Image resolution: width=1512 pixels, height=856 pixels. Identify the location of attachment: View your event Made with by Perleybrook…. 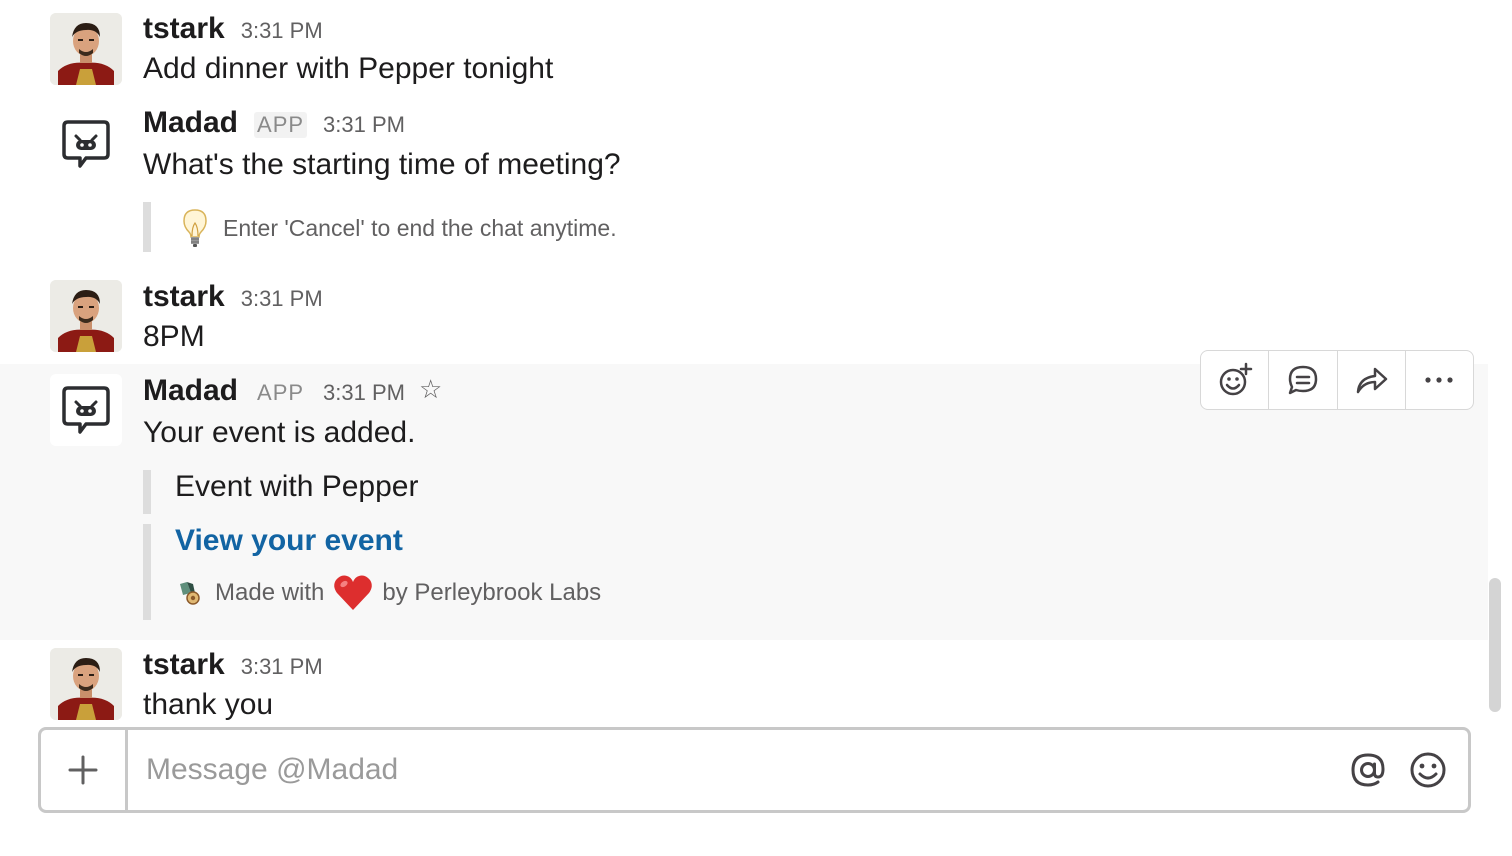
(372, 572).